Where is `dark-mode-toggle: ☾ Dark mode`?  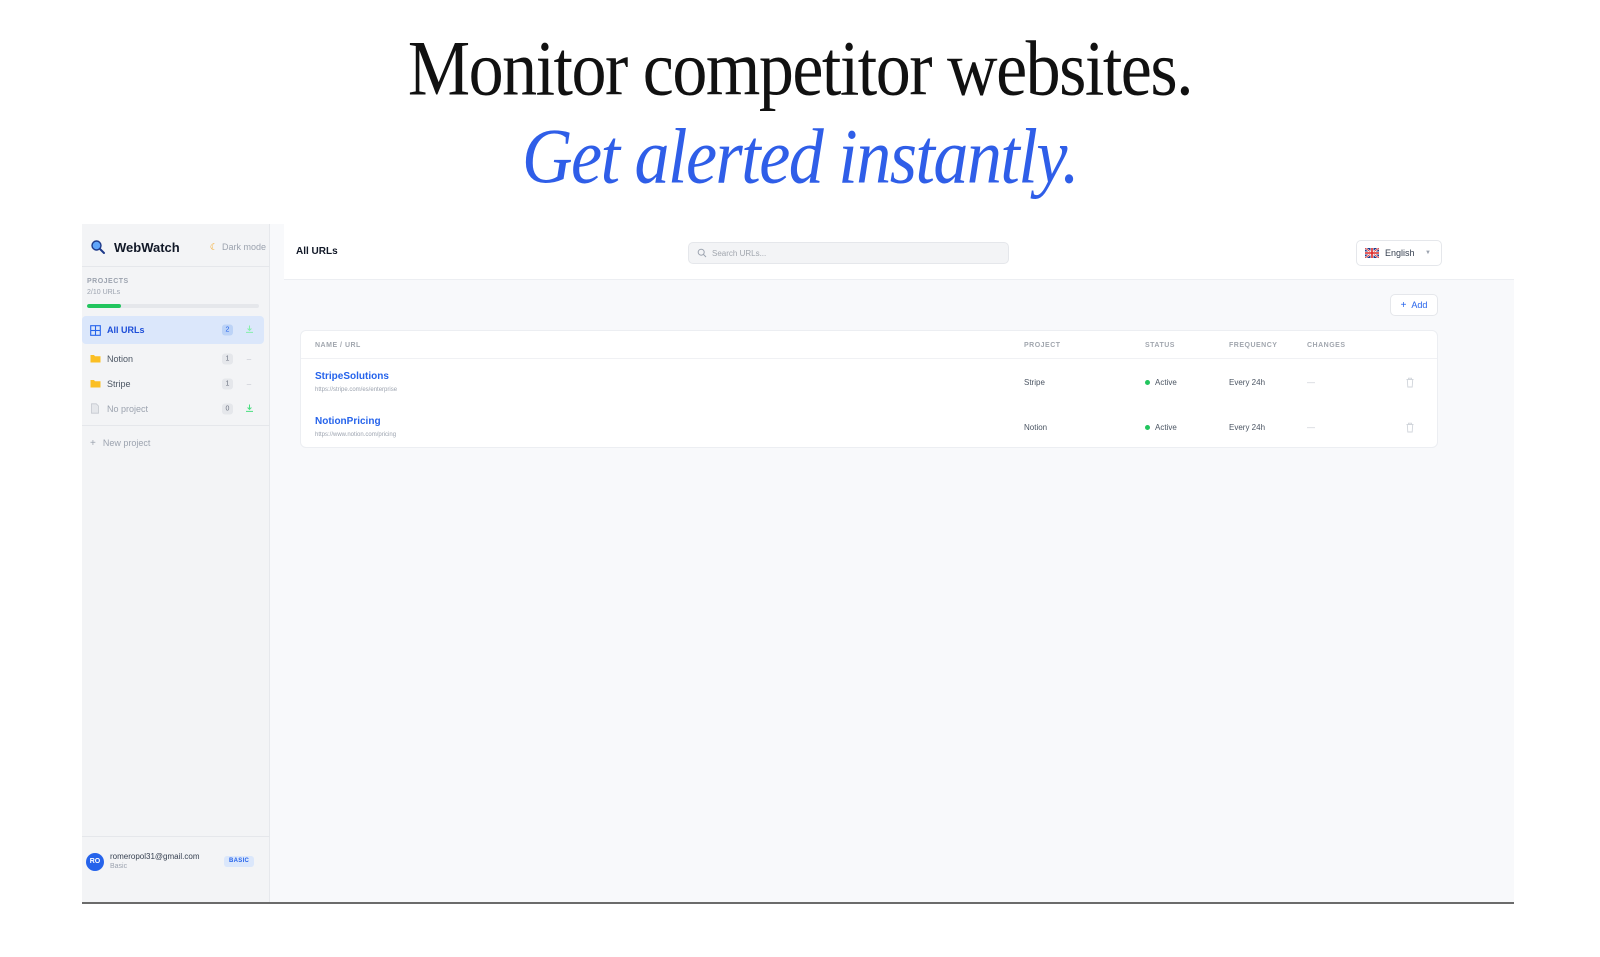
dark-mode-toggle: ☾ Dark mode is located at coordinates (238, 247).